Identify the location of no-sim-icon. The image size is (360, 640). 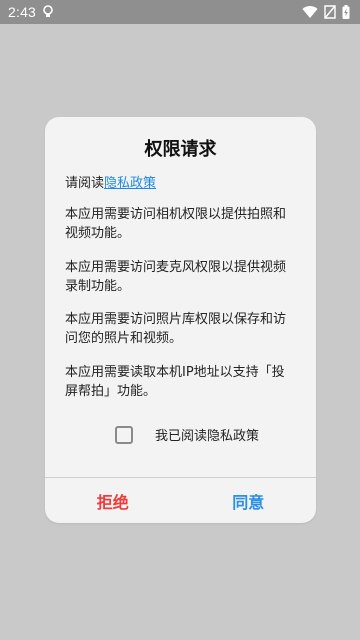
(330, 12).